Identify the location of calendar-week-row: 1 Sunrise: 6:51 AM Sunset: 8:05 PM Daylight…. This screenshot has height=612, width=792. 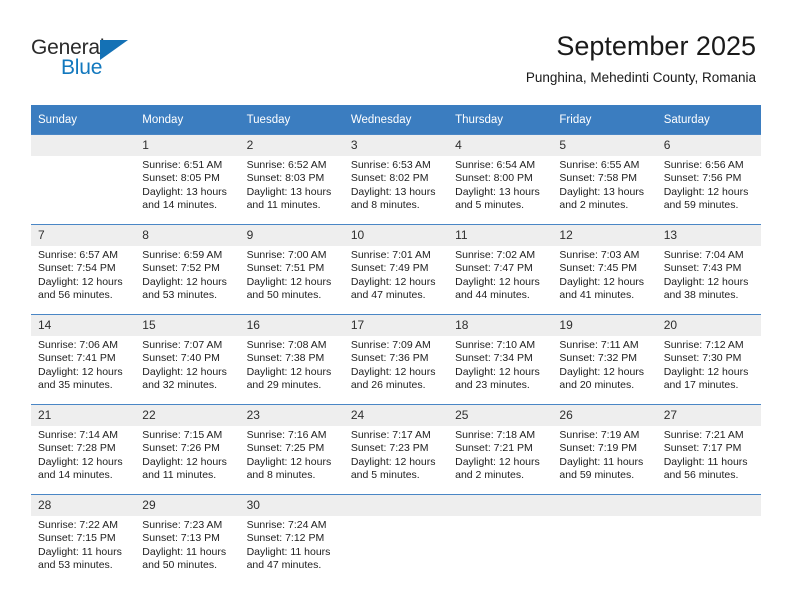
(396, 179).